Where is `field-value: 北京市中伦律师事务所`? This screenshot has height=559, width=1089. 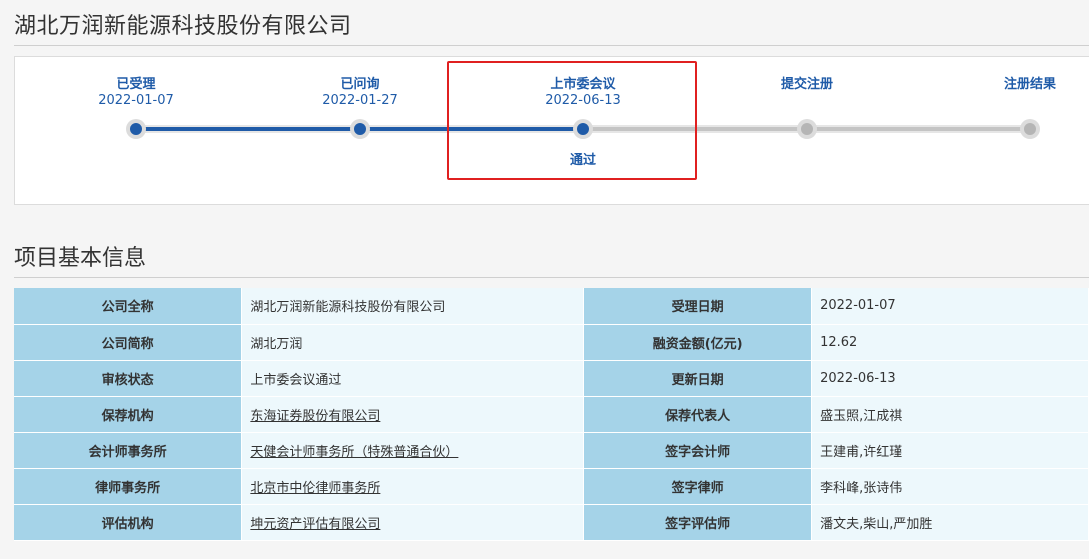 field-value: 北京市中伦律师事务所 is located at coordinates (413, 486).